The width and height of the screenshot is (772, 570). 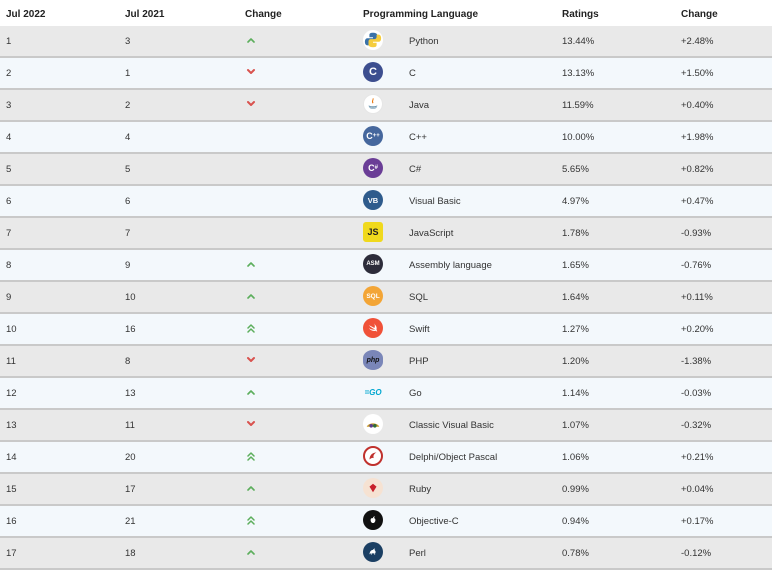 What do you see at coordinates (130, 553) in the screenshot?
I see `rank-jul-2021: 18` at bounding box center [130, 553].